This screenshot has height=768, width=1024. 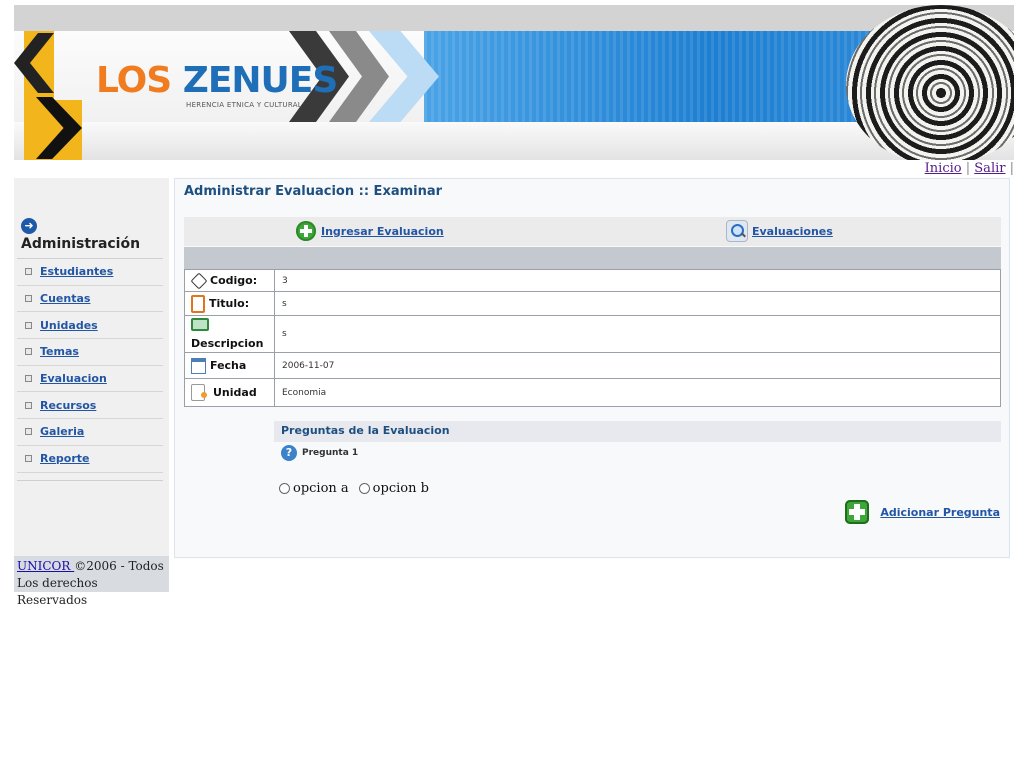 I want to click on field-label-cell: Unidad, so click(x=229, y=392).